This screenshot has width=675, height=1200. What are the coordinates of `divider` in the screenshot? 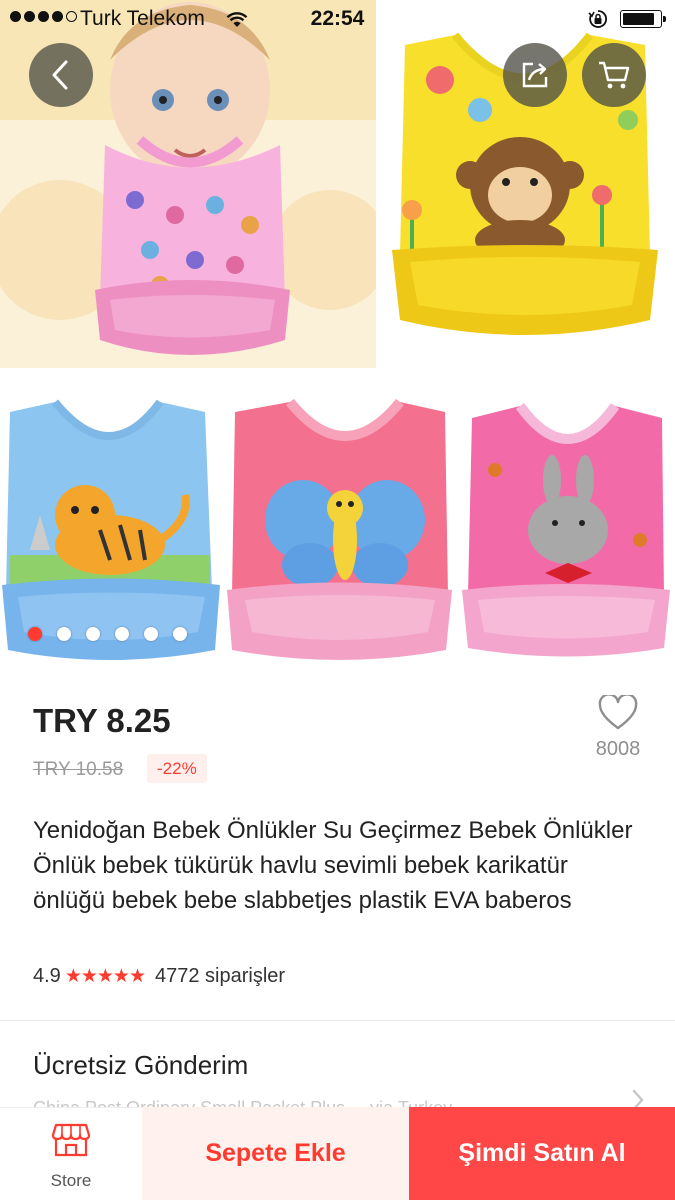 It's located at (337, 1020).